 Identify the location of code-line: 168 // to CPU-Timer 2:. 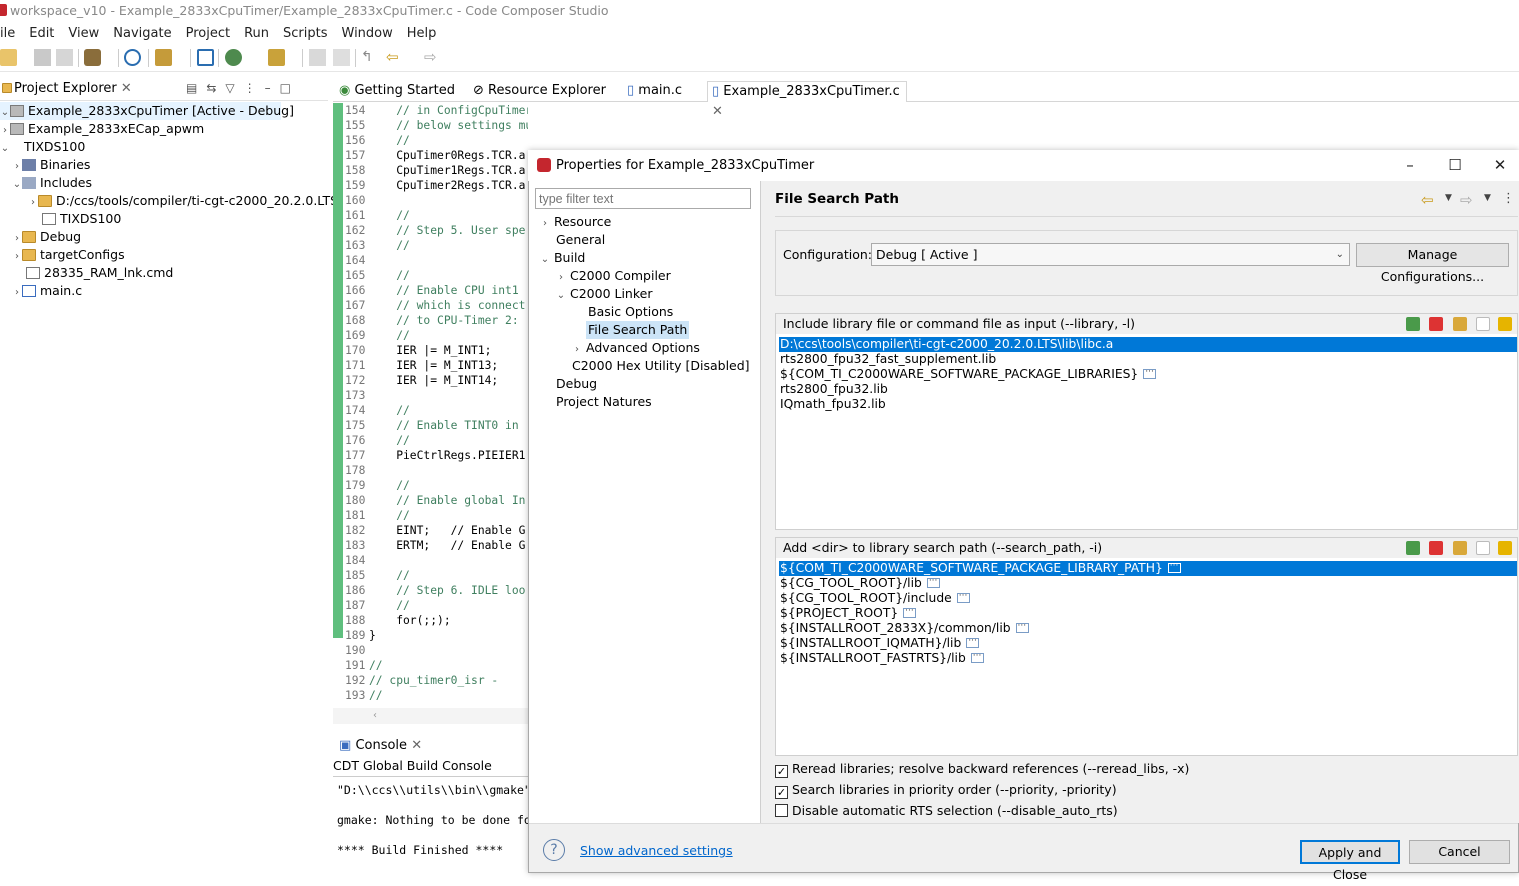
(426, 320).